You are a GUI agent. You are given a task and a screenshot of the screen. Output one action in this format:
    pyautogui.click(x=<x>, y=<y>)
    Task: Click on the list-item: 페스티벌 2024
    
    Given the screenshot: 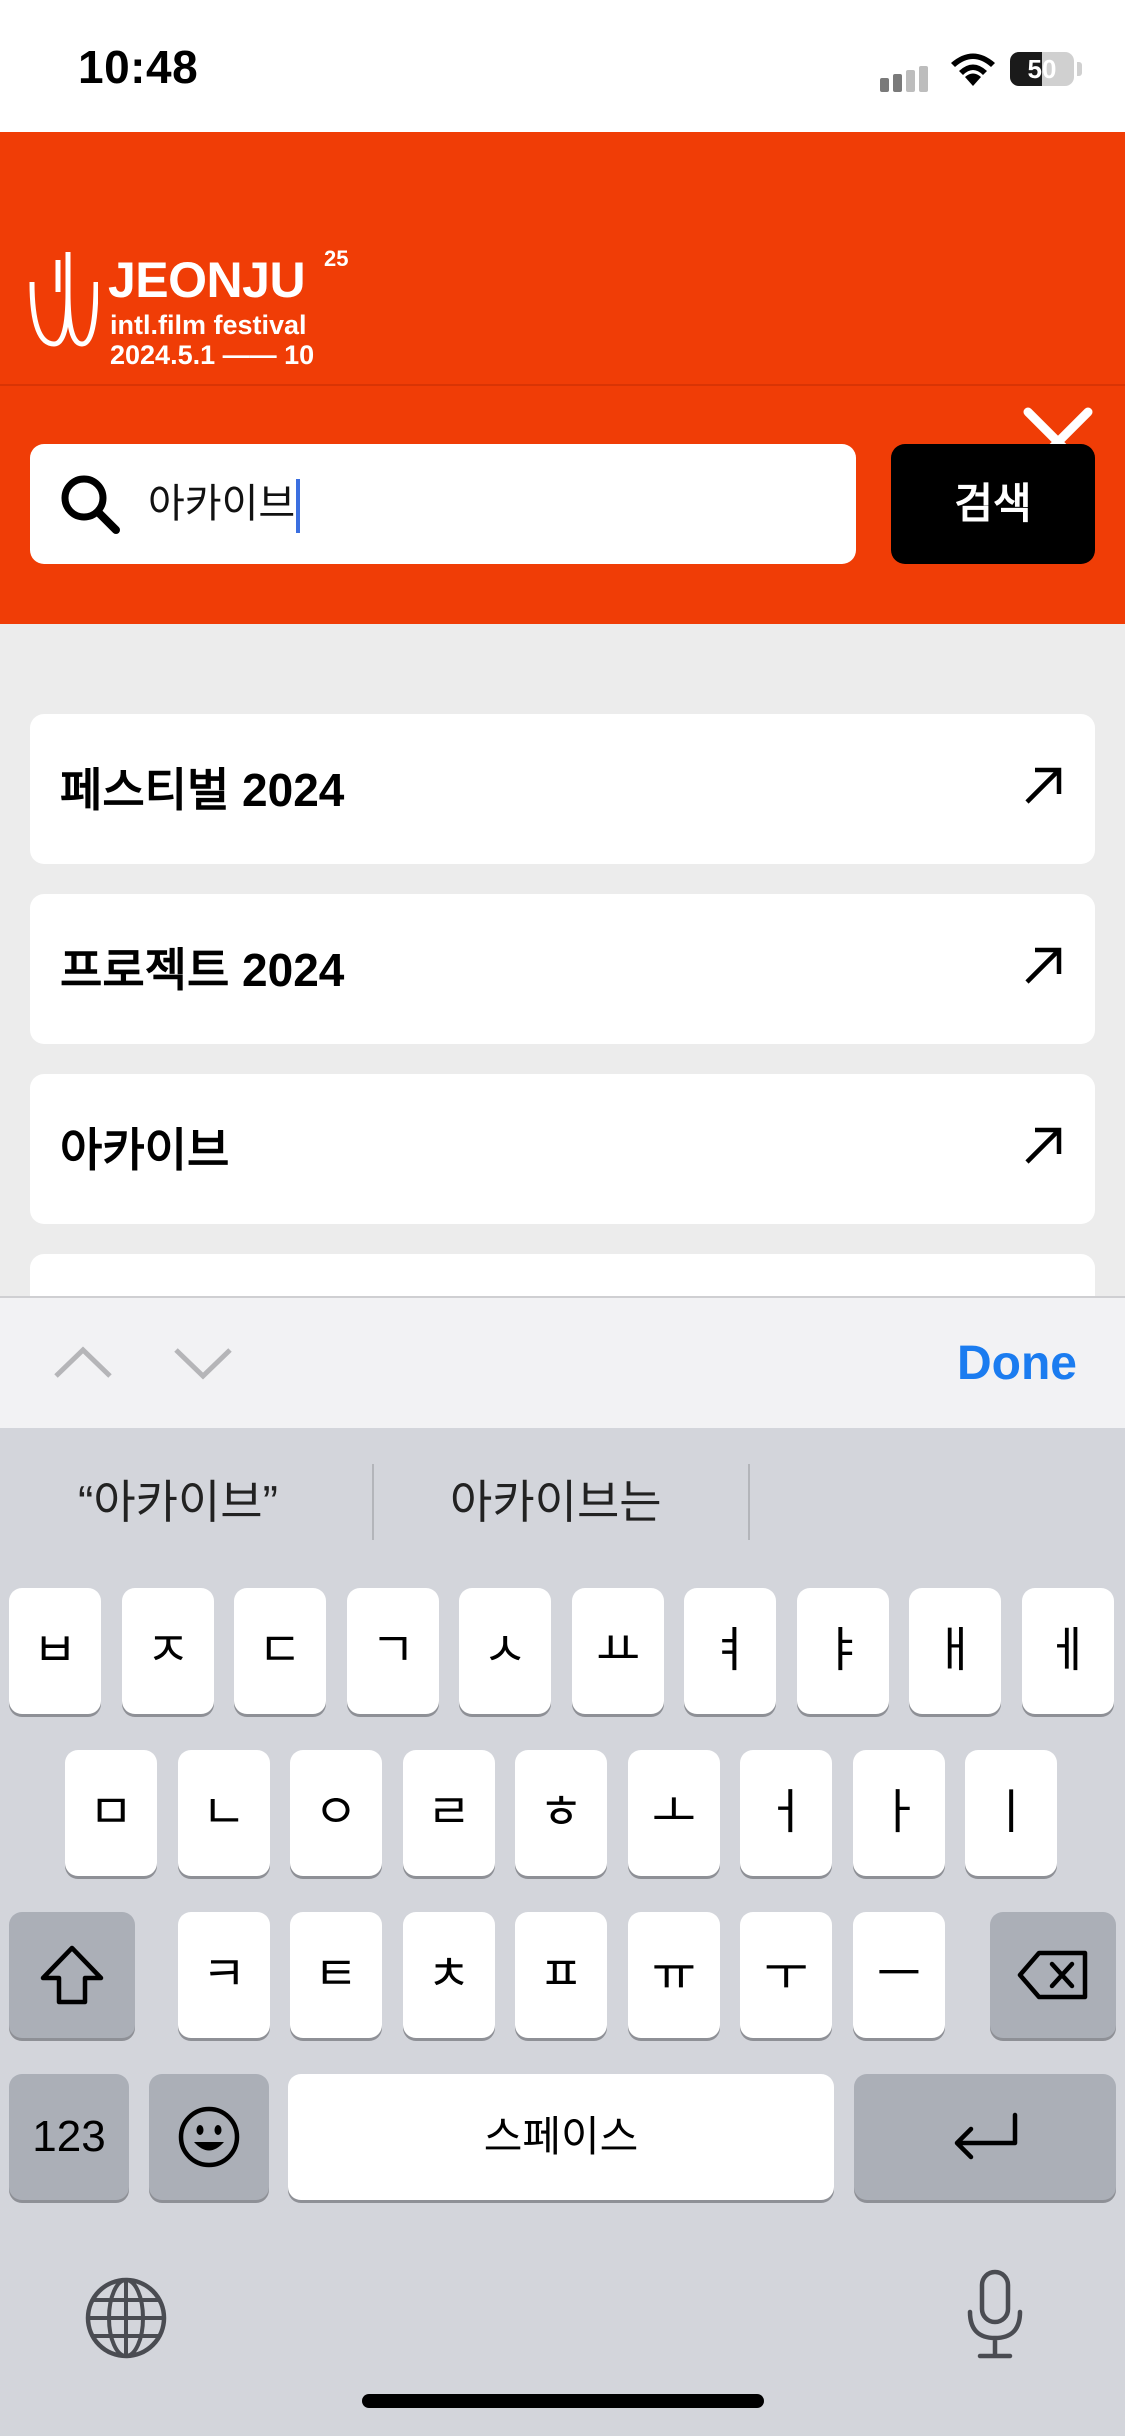 What is the action you would take?
    pyautogui.click(x=562, y=789)
    